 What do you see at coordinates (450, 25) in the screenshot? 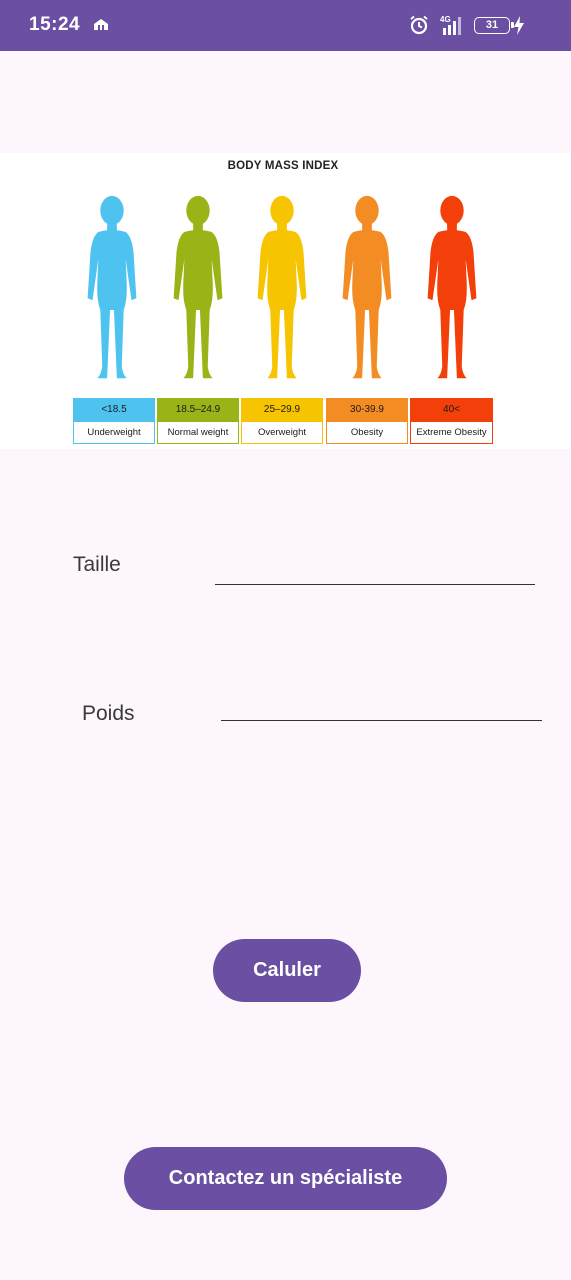
I see `signal-icon: 4G` at bounding box center [450, 25].